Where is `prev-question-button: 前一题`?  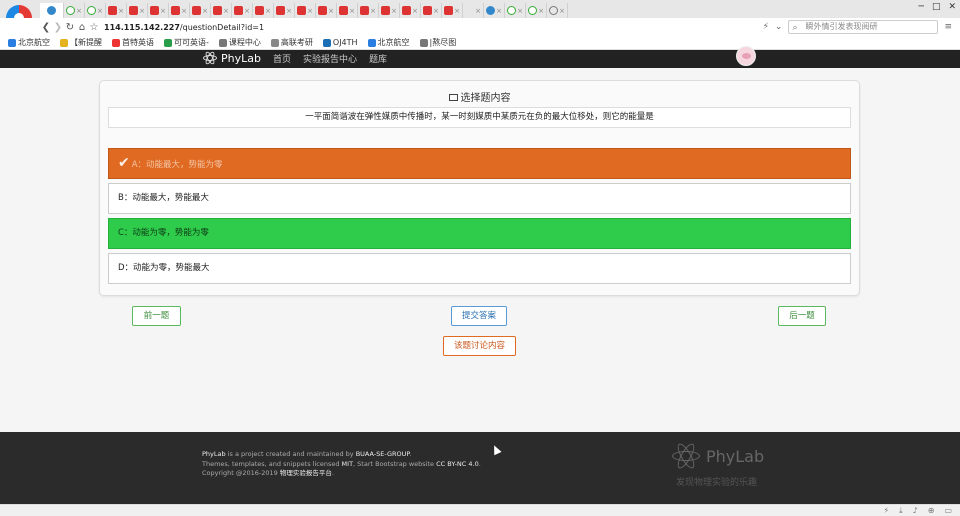 prev-question-button: 前一题 is located at coordinates (156, 316).